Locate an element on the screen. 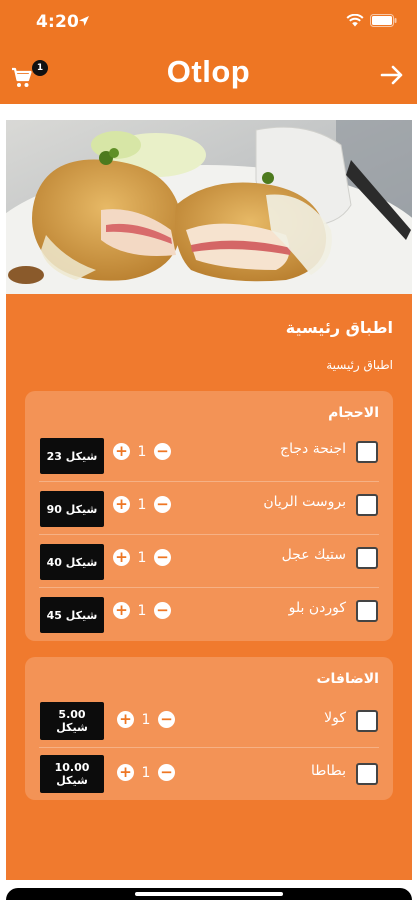 The height and width of the screenshot is (900, 417). status-indicators is located at coordinates (371, 20).